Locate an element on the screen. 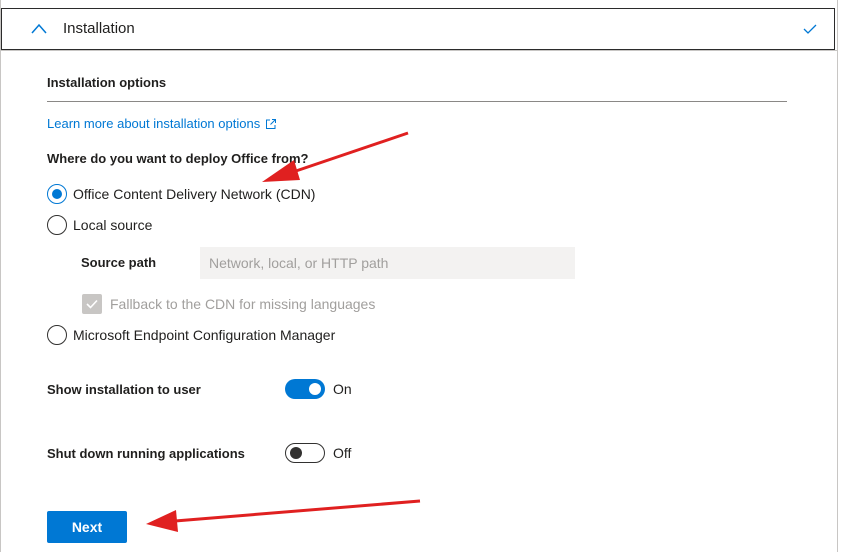 Image resolution: width=846 pixels, height=552 pixels. radio-mecm: Microsoft Endpoint Configuration Manager is located at coordinates (191, 335).